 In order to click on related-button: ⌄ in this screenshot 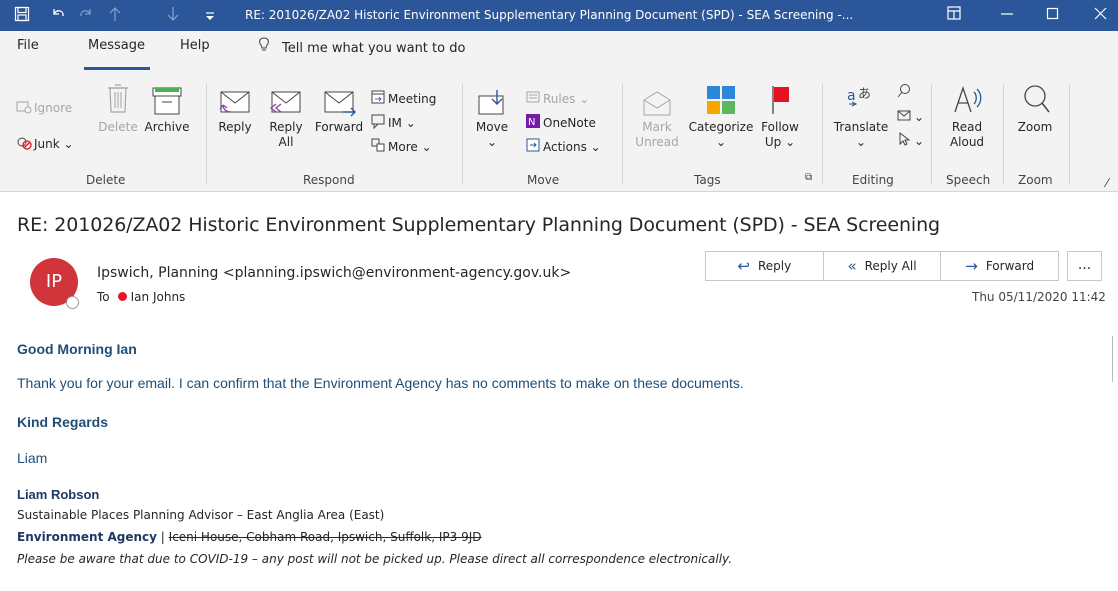, I will do `click(910, 116)`.